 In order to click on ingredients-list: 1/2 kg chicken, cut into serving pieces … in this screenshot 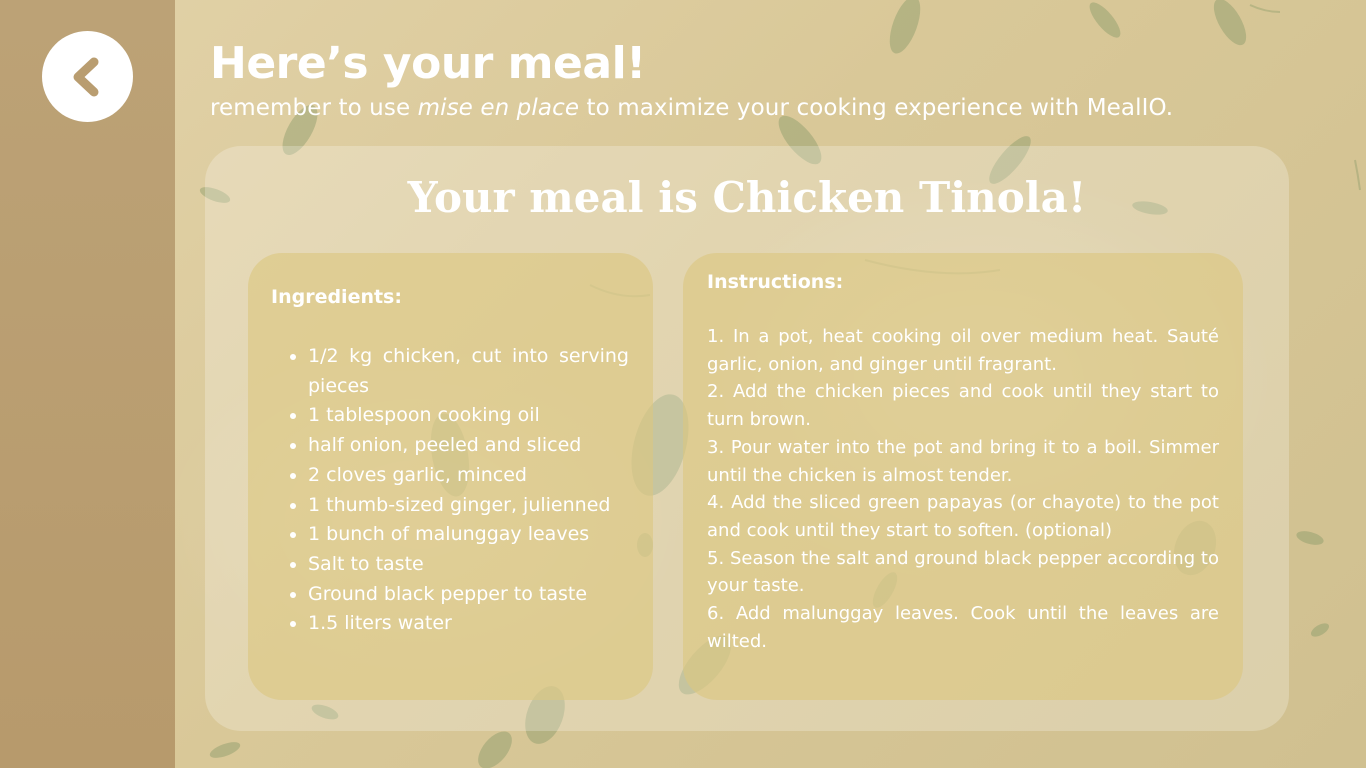, I will do `click(454, 490)`.